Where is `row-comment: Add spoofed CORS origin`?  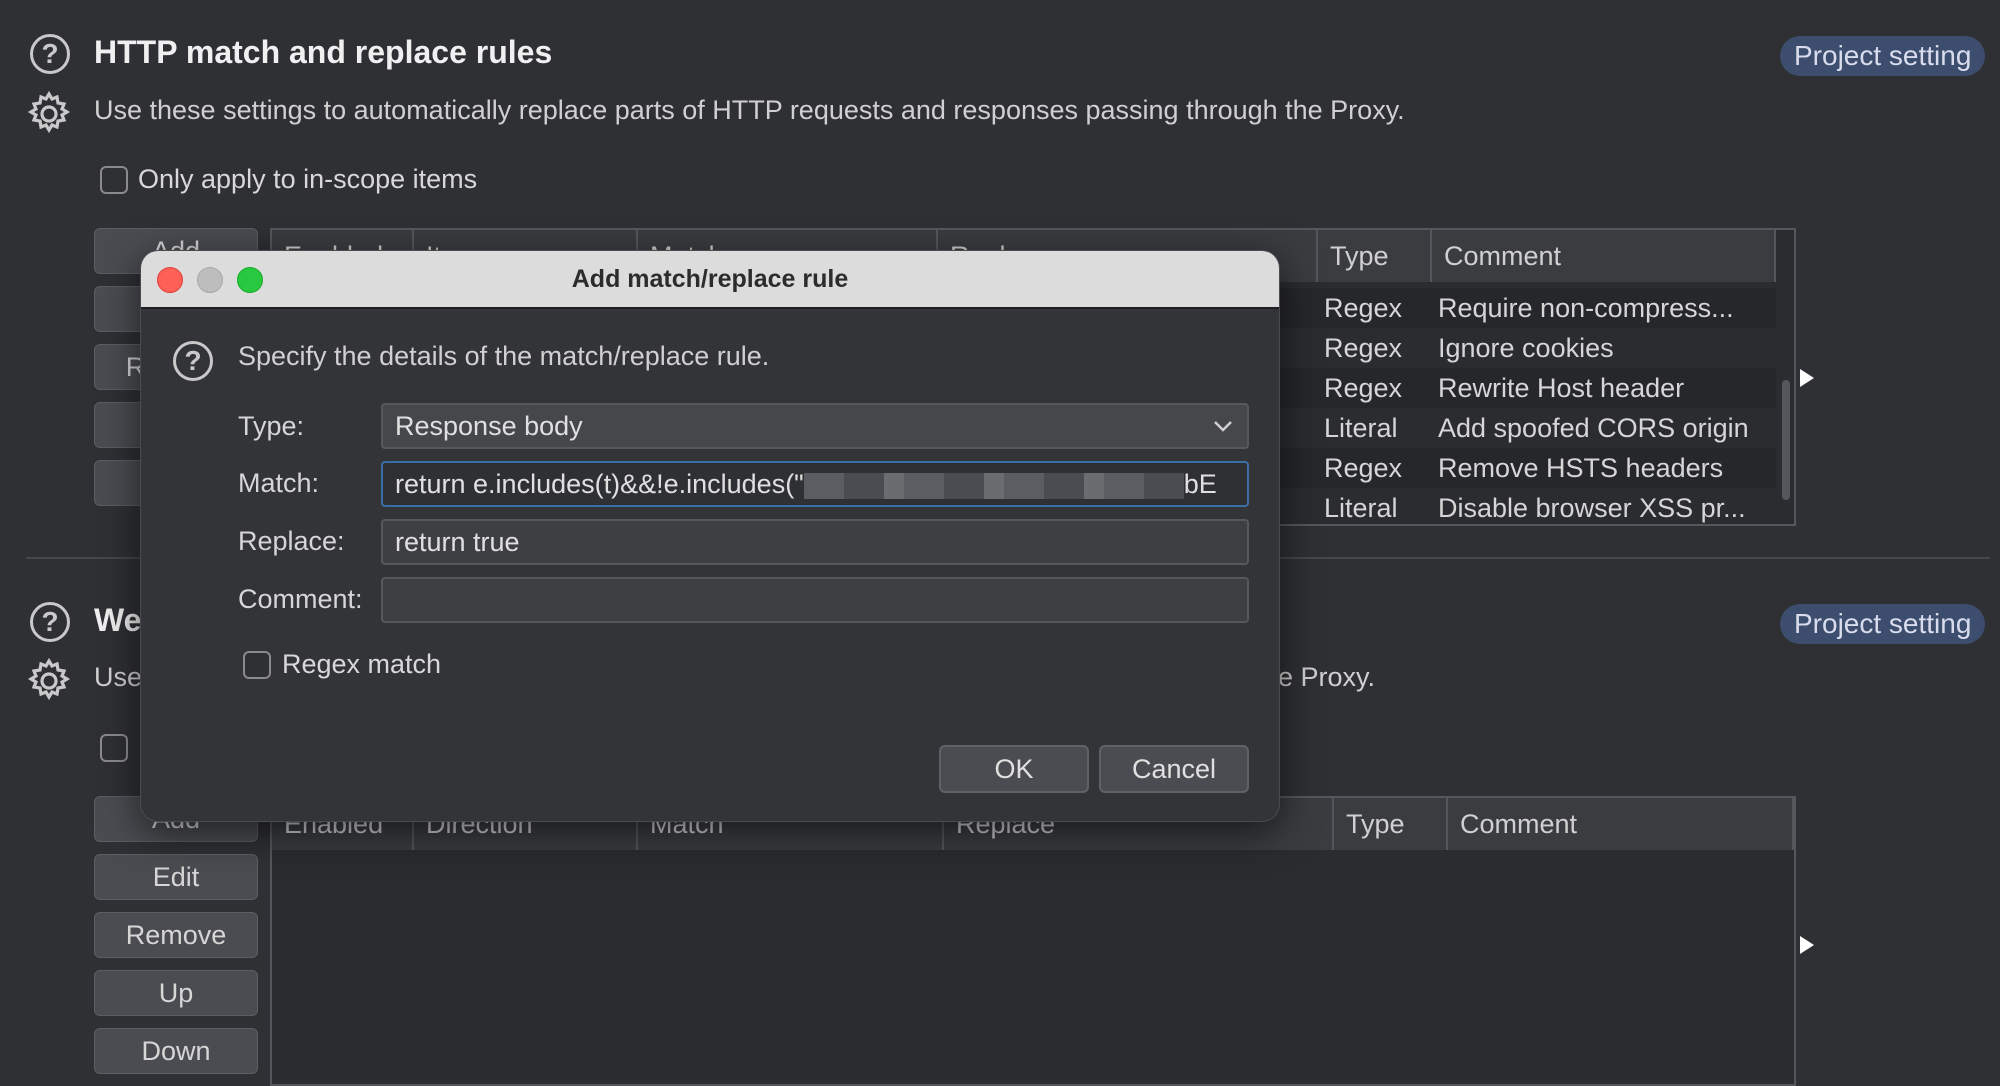
row-comment: Add spoofed CORS origin is located at coordinates (1593, 428).